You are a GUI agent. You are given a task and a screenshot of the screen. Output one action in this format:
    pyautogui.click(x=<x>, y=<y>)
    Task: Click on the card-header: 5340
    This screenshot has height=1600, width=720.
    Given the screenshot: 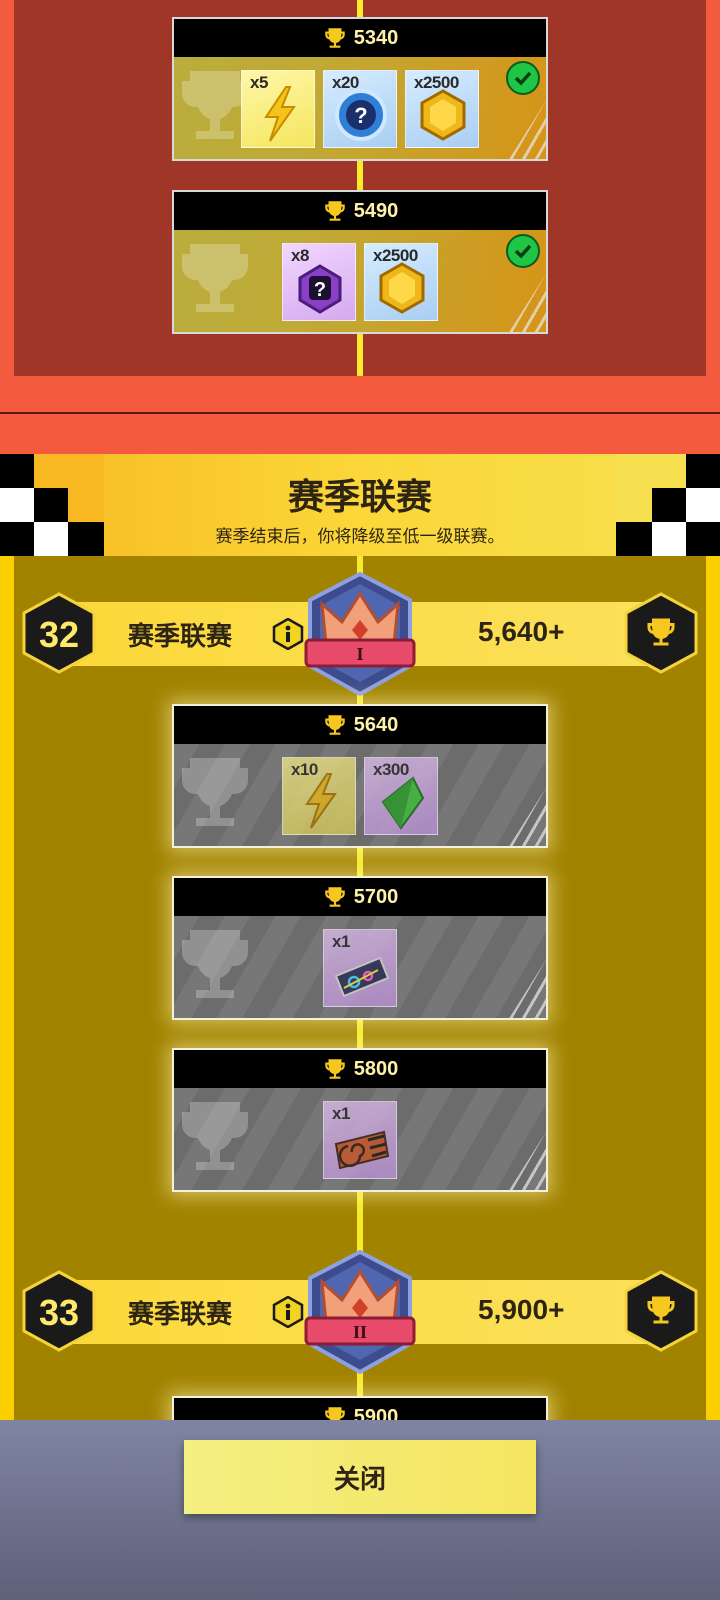 What is the action you would take?
    pyautogui.click(x=360, y=38)
    